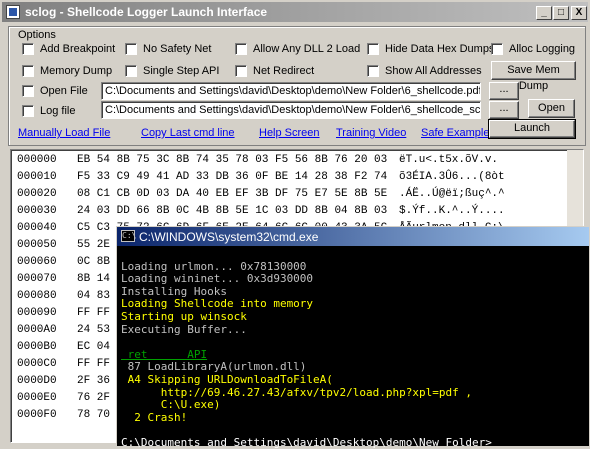 The height and width of the screenshot is (449, 590). What do you see at coordinates (37, 381) in the screenshot?
I see `hex-offset: 0000D0` at bounding box center [37, 381].